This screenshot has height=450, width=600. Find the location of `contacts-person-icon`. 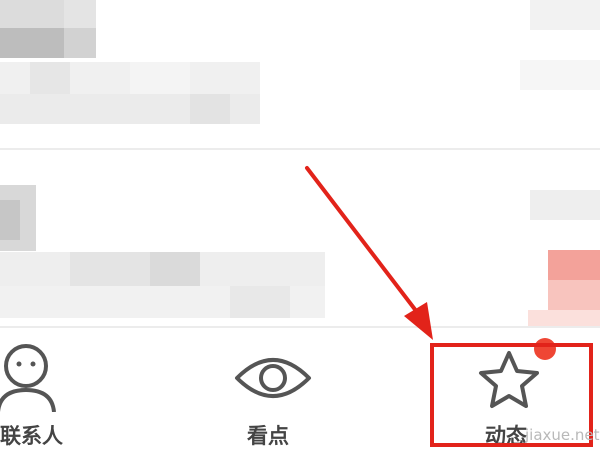

contacts-person-icon is located at coordinates (28, 378).